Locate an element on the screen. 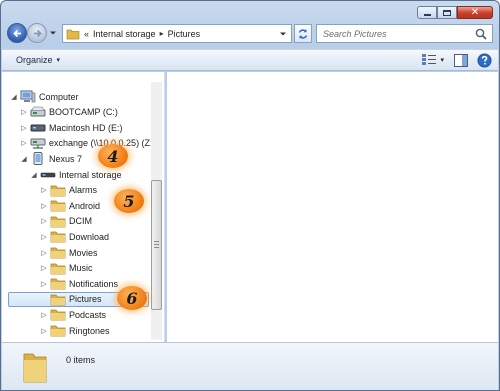 Image resolution: width=500 pixels, height=391 pixels. preview-pane-button is located at coordinates (461, 61).